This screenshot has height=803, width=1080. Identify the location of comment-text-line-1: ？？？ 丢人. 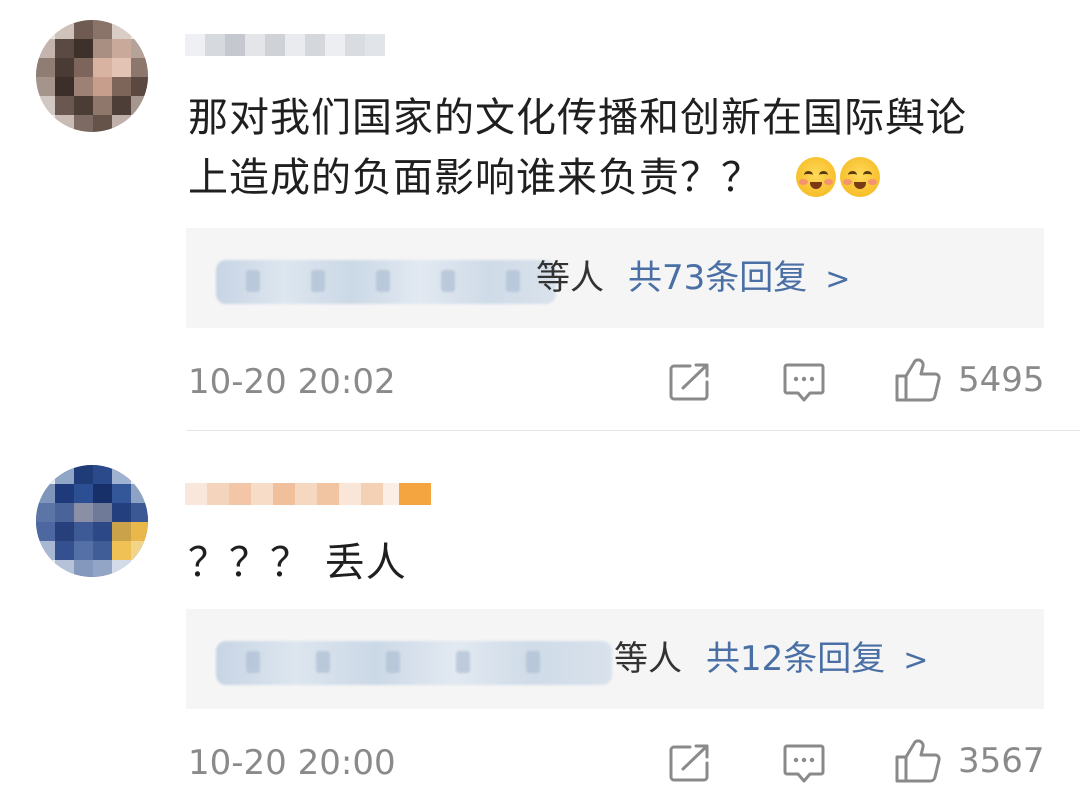
(297, 563).